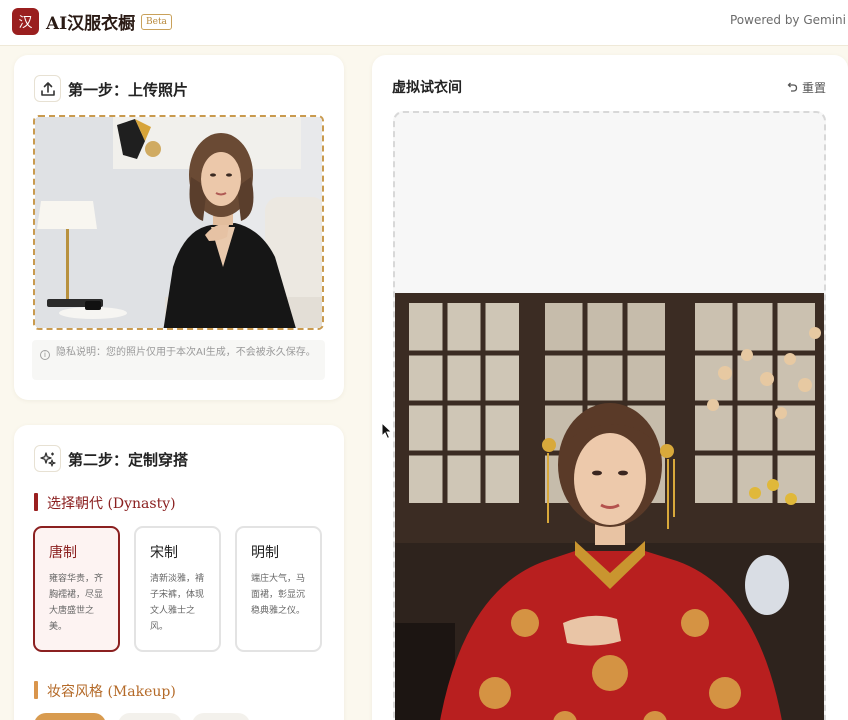 This screenshot has height=720, width=848. I want to click on dynasty-option-song: 宋制 清新淡雅，褙子宋裤，体现文人雅士之风。, so click(177, 589).